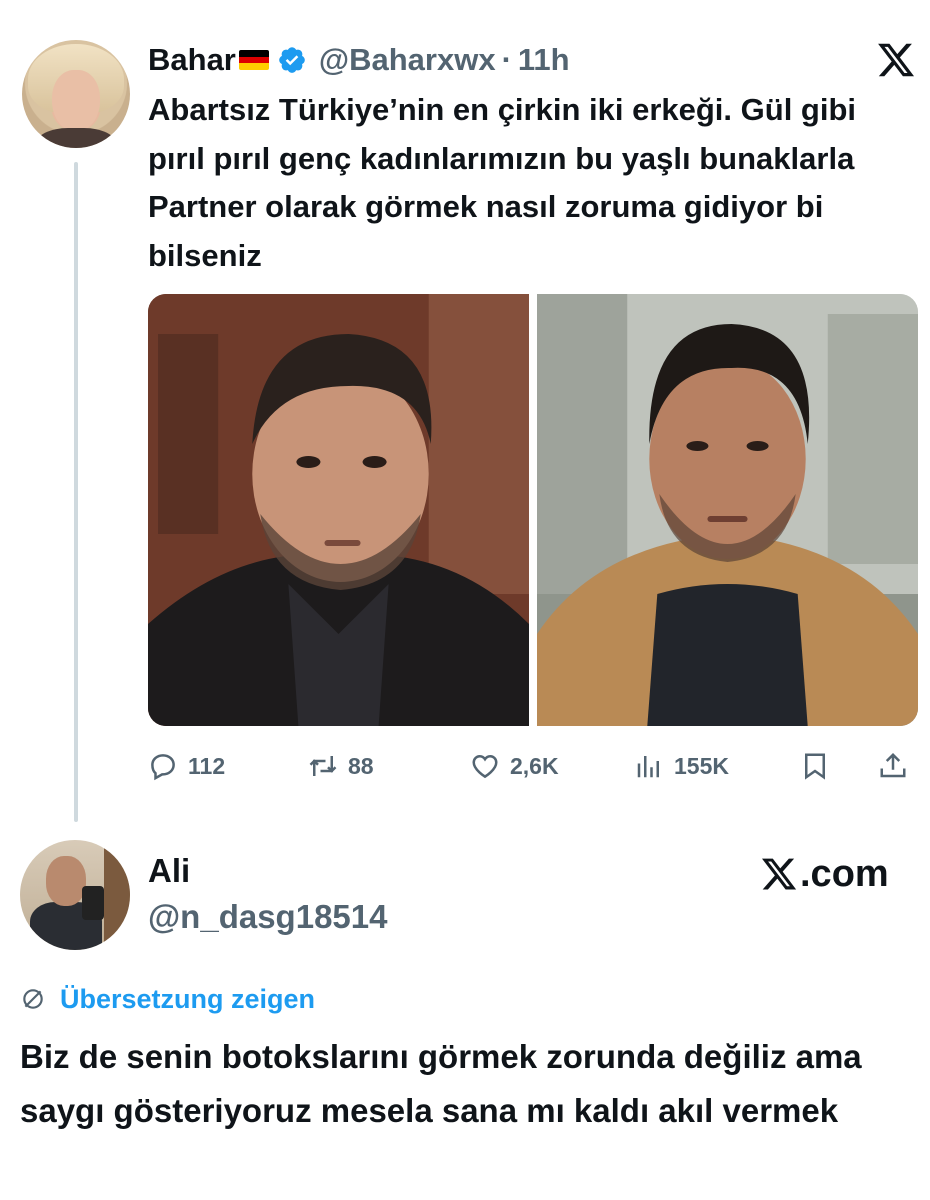  What do you see at coordinates (338, 510) in the screenshot?
I see `media-photo-left` at bounding box center [338, 510].